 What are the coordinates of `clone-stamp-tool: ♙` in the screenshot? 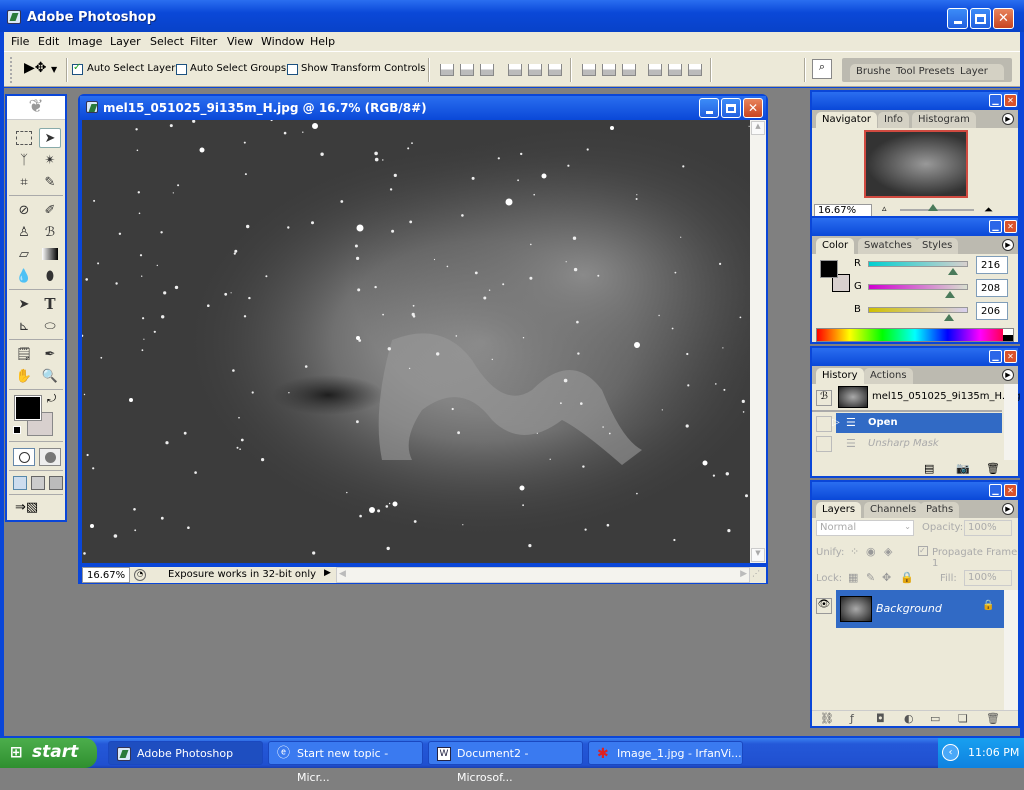 It's located at (24, 232).